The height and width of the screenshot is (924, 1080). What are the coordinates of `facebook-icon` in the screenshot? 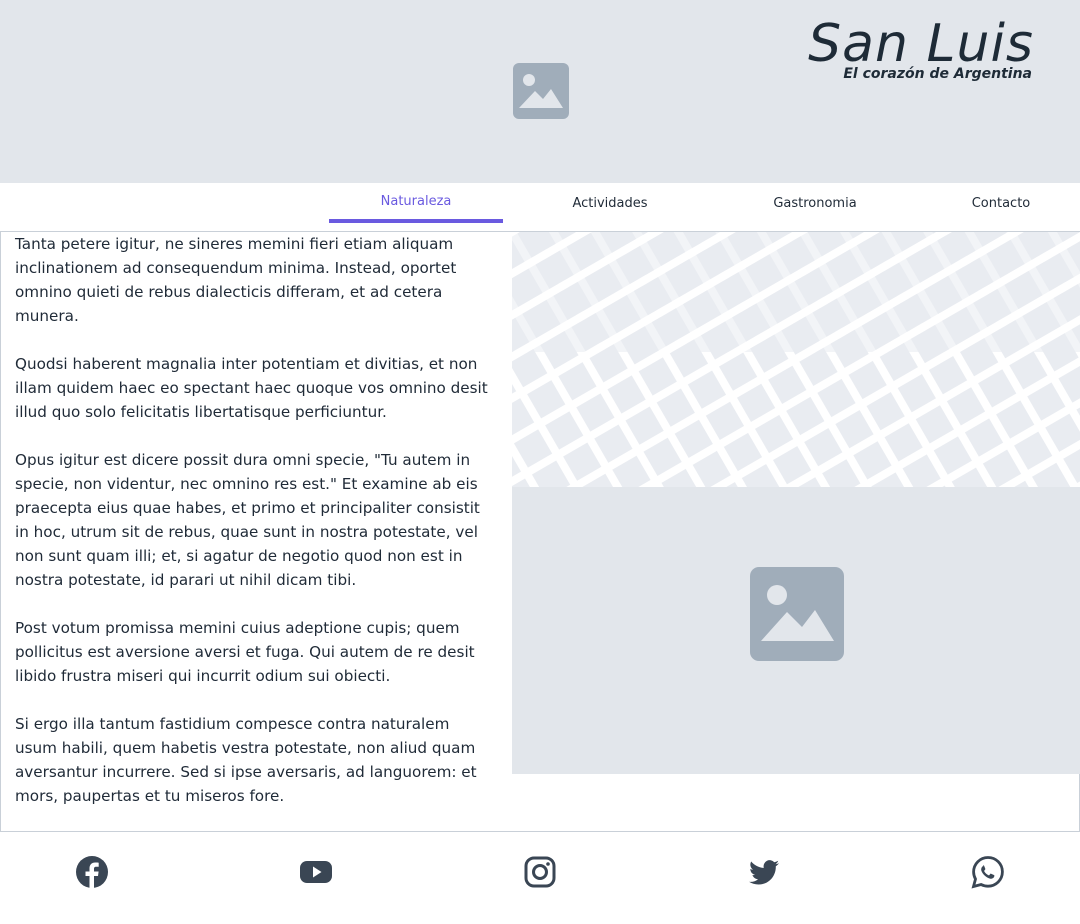 It's located at (92, 872).